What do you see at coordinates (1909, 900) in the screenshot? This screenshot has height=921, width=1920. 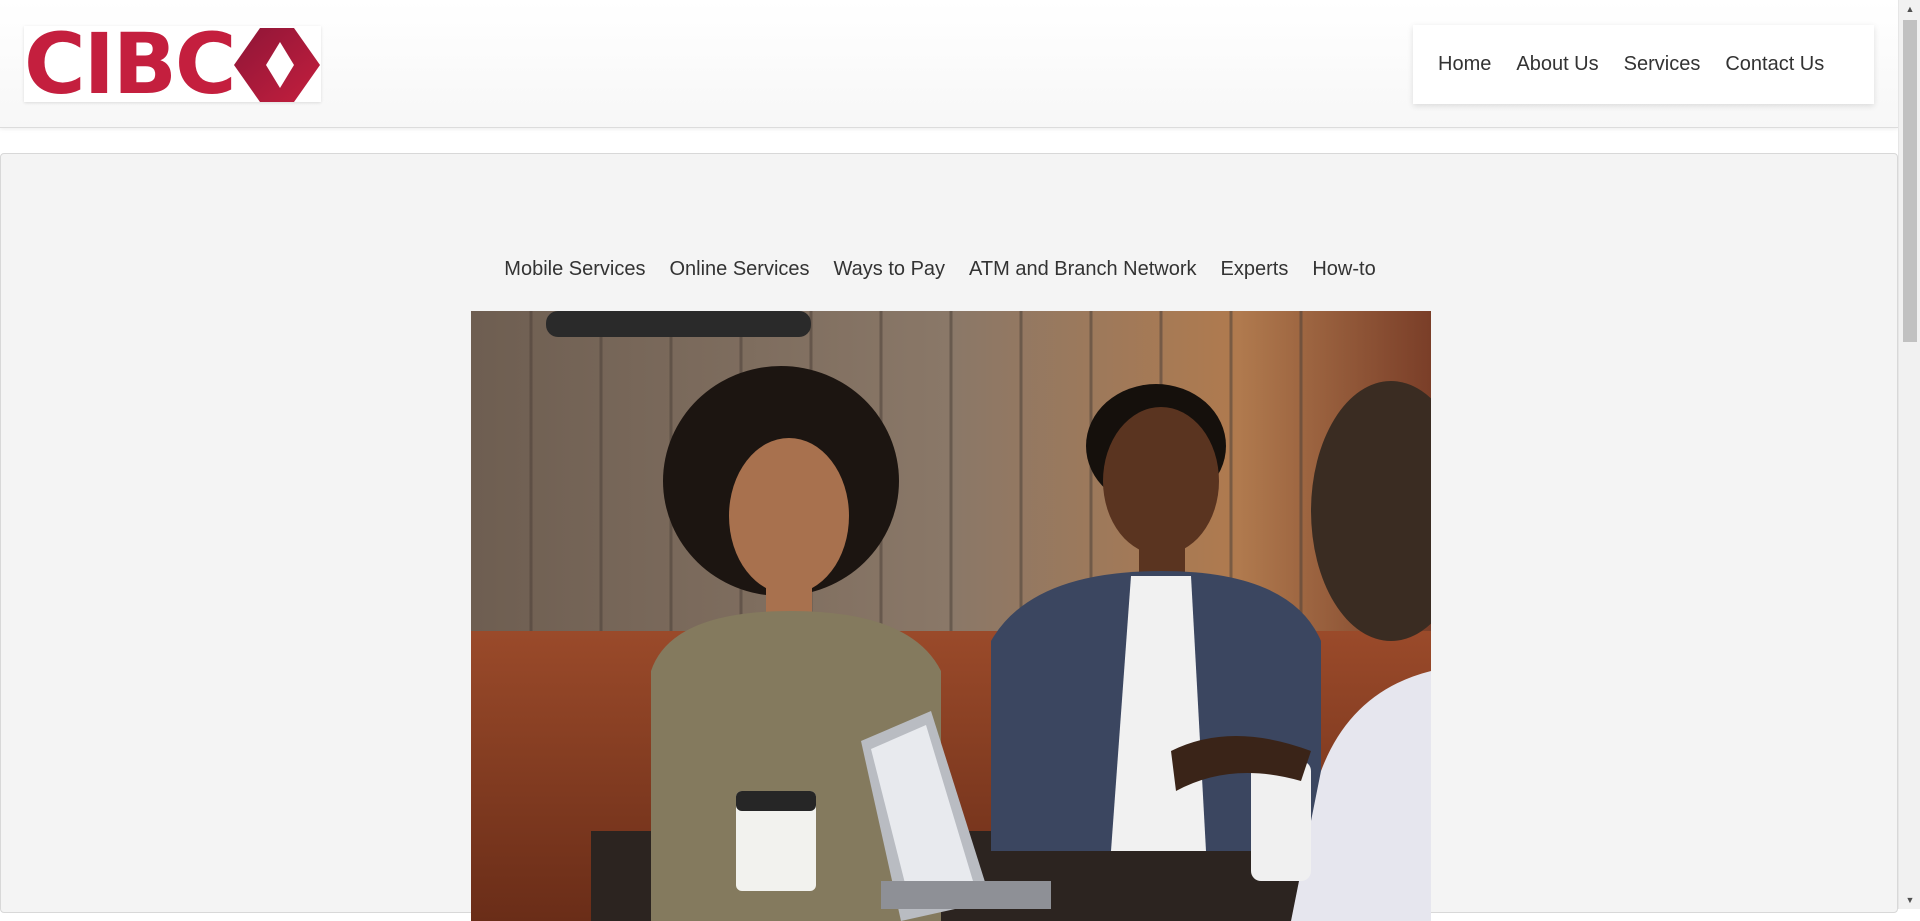 I see `scroll-down-icon: ▼` at bounding box center [1909, 900].